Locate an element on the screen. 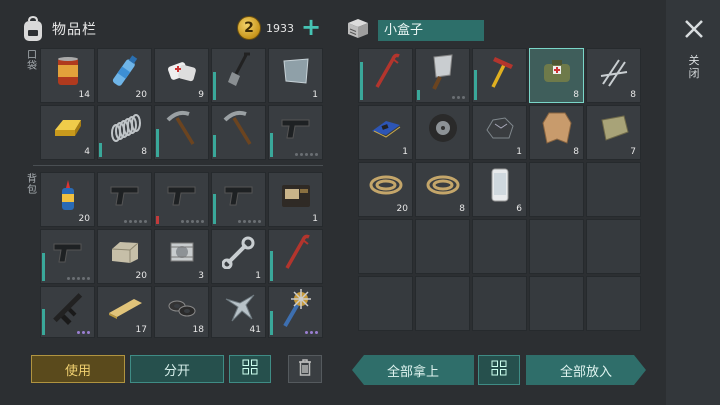 Image resolution: width=720 pixels, height=405 pixels. pocket-slot: 4 is located at coordinates (67, 132).